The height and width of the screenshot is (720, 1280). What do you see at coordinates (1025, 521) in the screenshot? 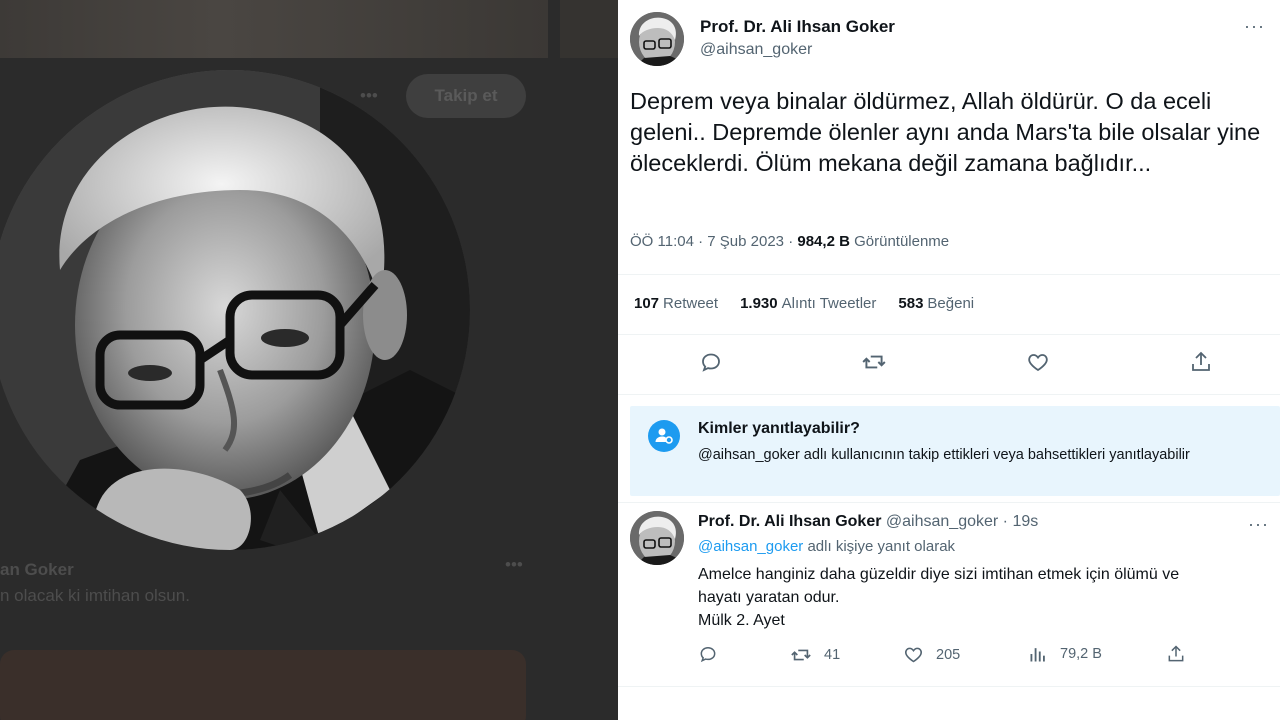
I see `reply-time-ago: 19s` at bounding box center [1025, 521].